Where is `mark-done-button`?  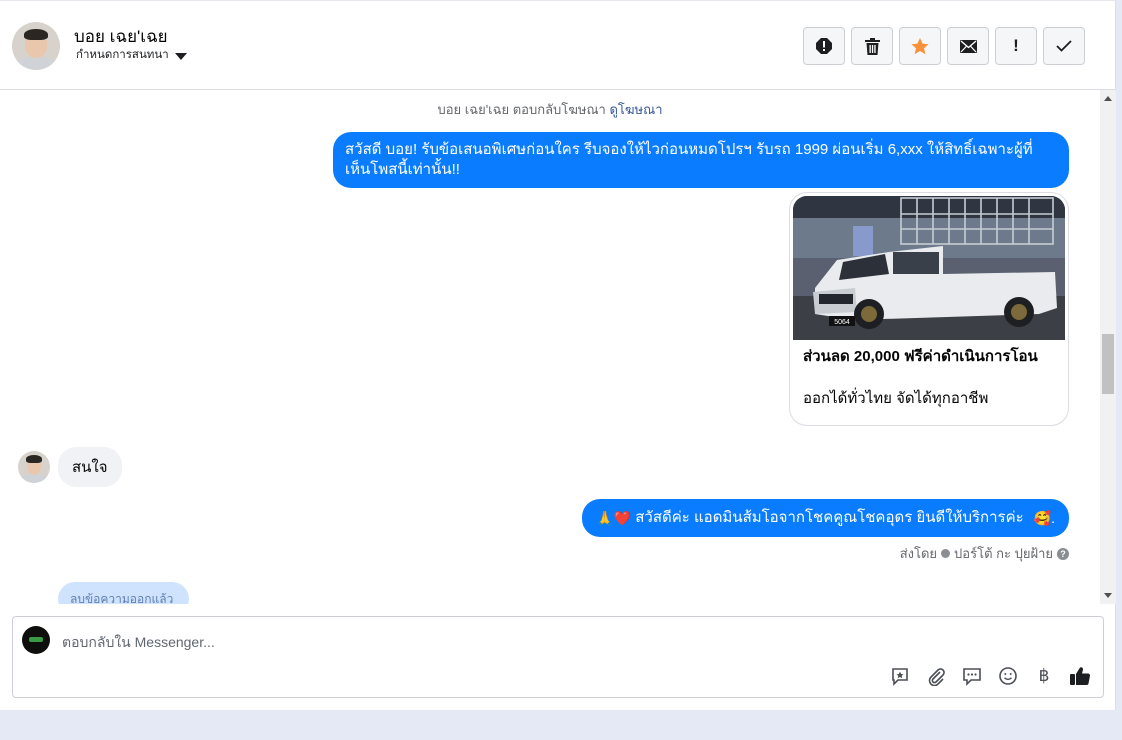 mark-done-button is located at coordinates (1064, 46).